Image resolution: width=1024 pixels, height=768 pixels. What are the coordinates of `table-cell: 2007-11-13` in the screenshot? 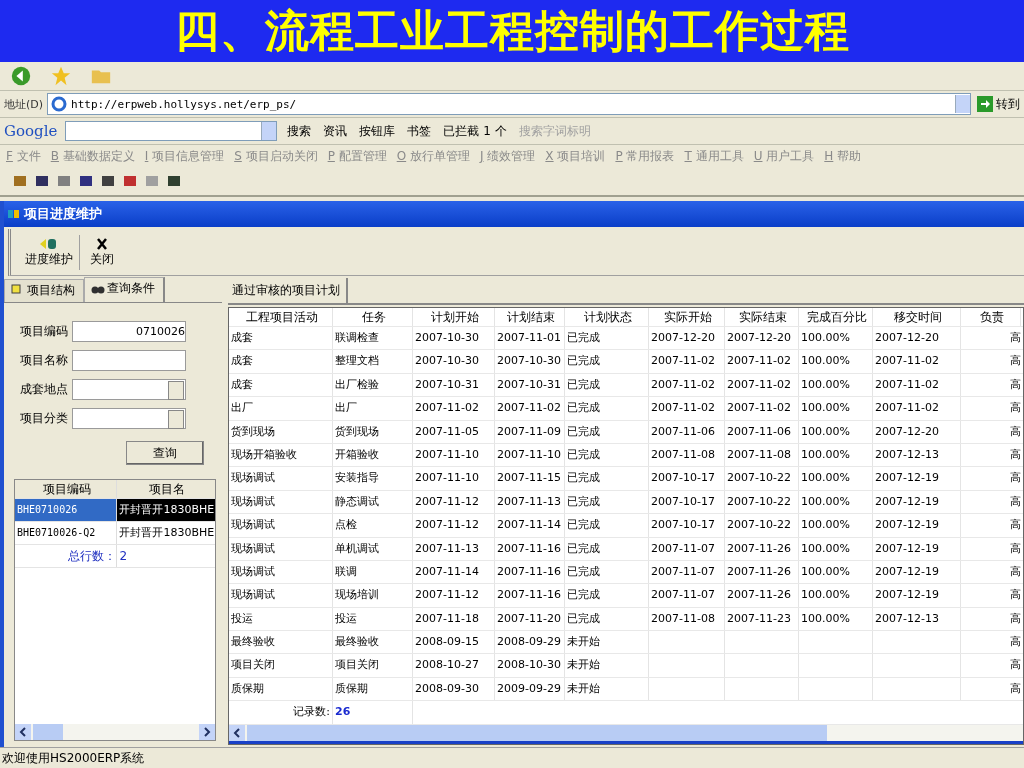 It's located at (447, 548).